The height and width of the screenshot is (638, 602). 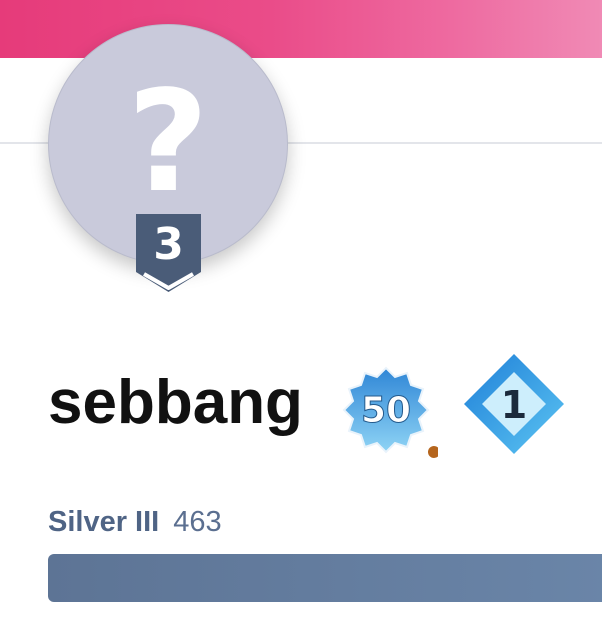 What do you see at coordinates (168, 244) in the screenshot?
I see `level-number: 3` at bounding box center [168, 244].